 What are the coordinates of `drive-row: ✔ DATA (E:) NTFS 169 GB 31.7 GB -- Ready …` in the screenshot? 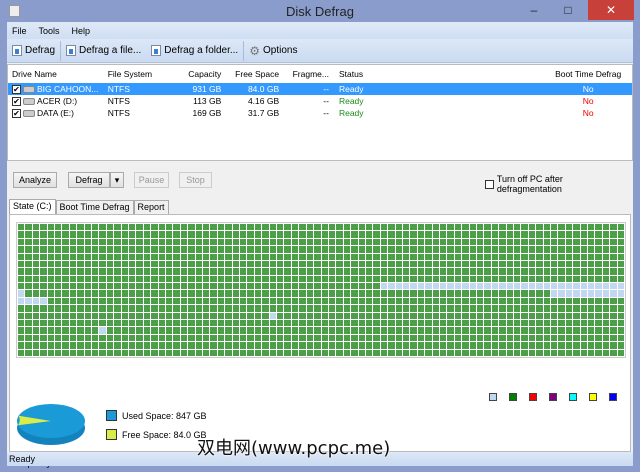 It's located at (320, 113).